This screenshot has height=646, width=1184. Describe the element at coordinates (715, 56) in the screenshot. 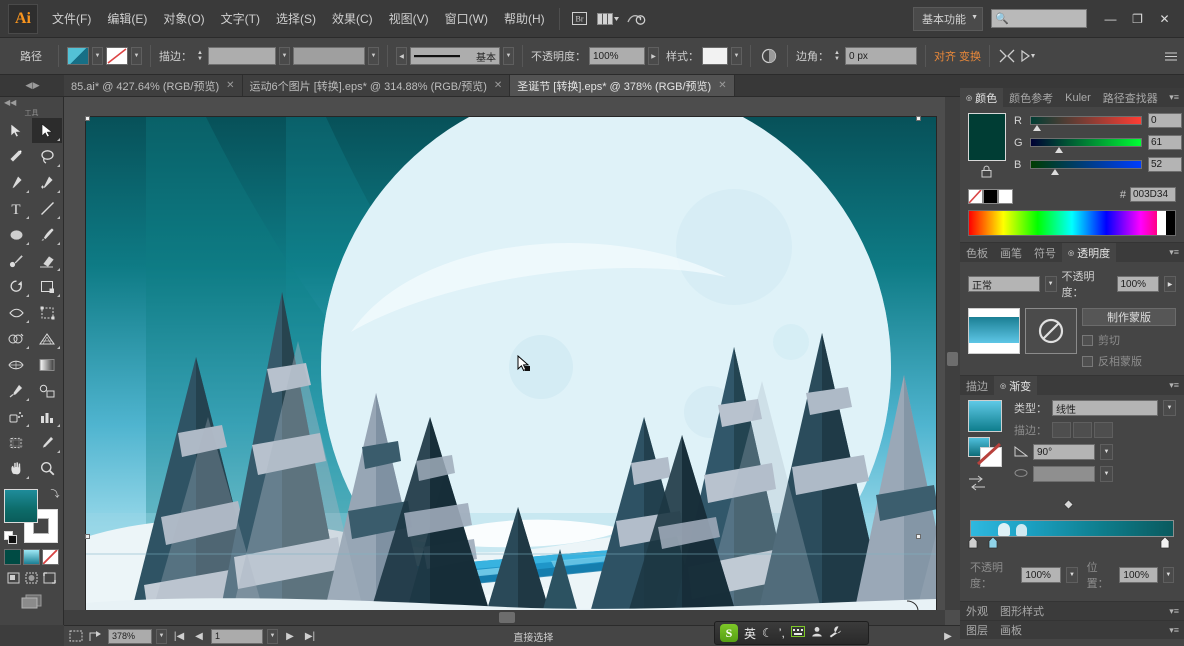

I see `graphic-style-swatch` at that location.